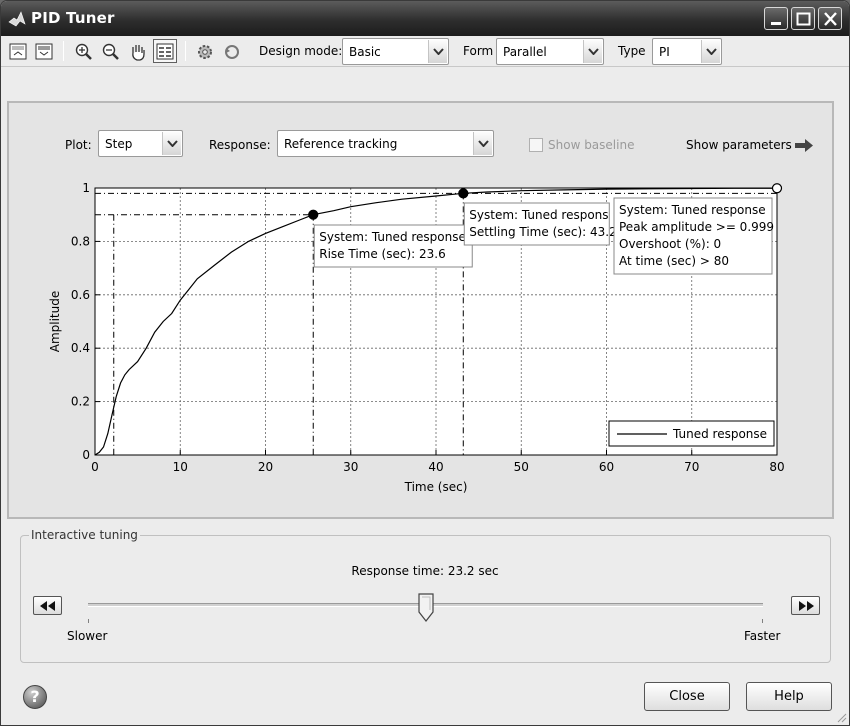 The height and width of the screenshot is (726, 850). I want to click on type-select: PI, so click(687, 51).